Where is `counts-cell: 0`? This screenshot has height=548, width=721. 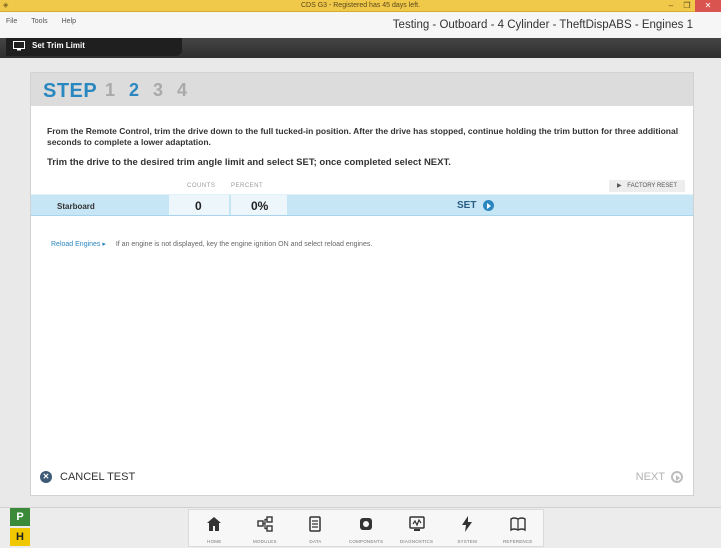
counts-cell: 0 is located at coordinates (199, 205).